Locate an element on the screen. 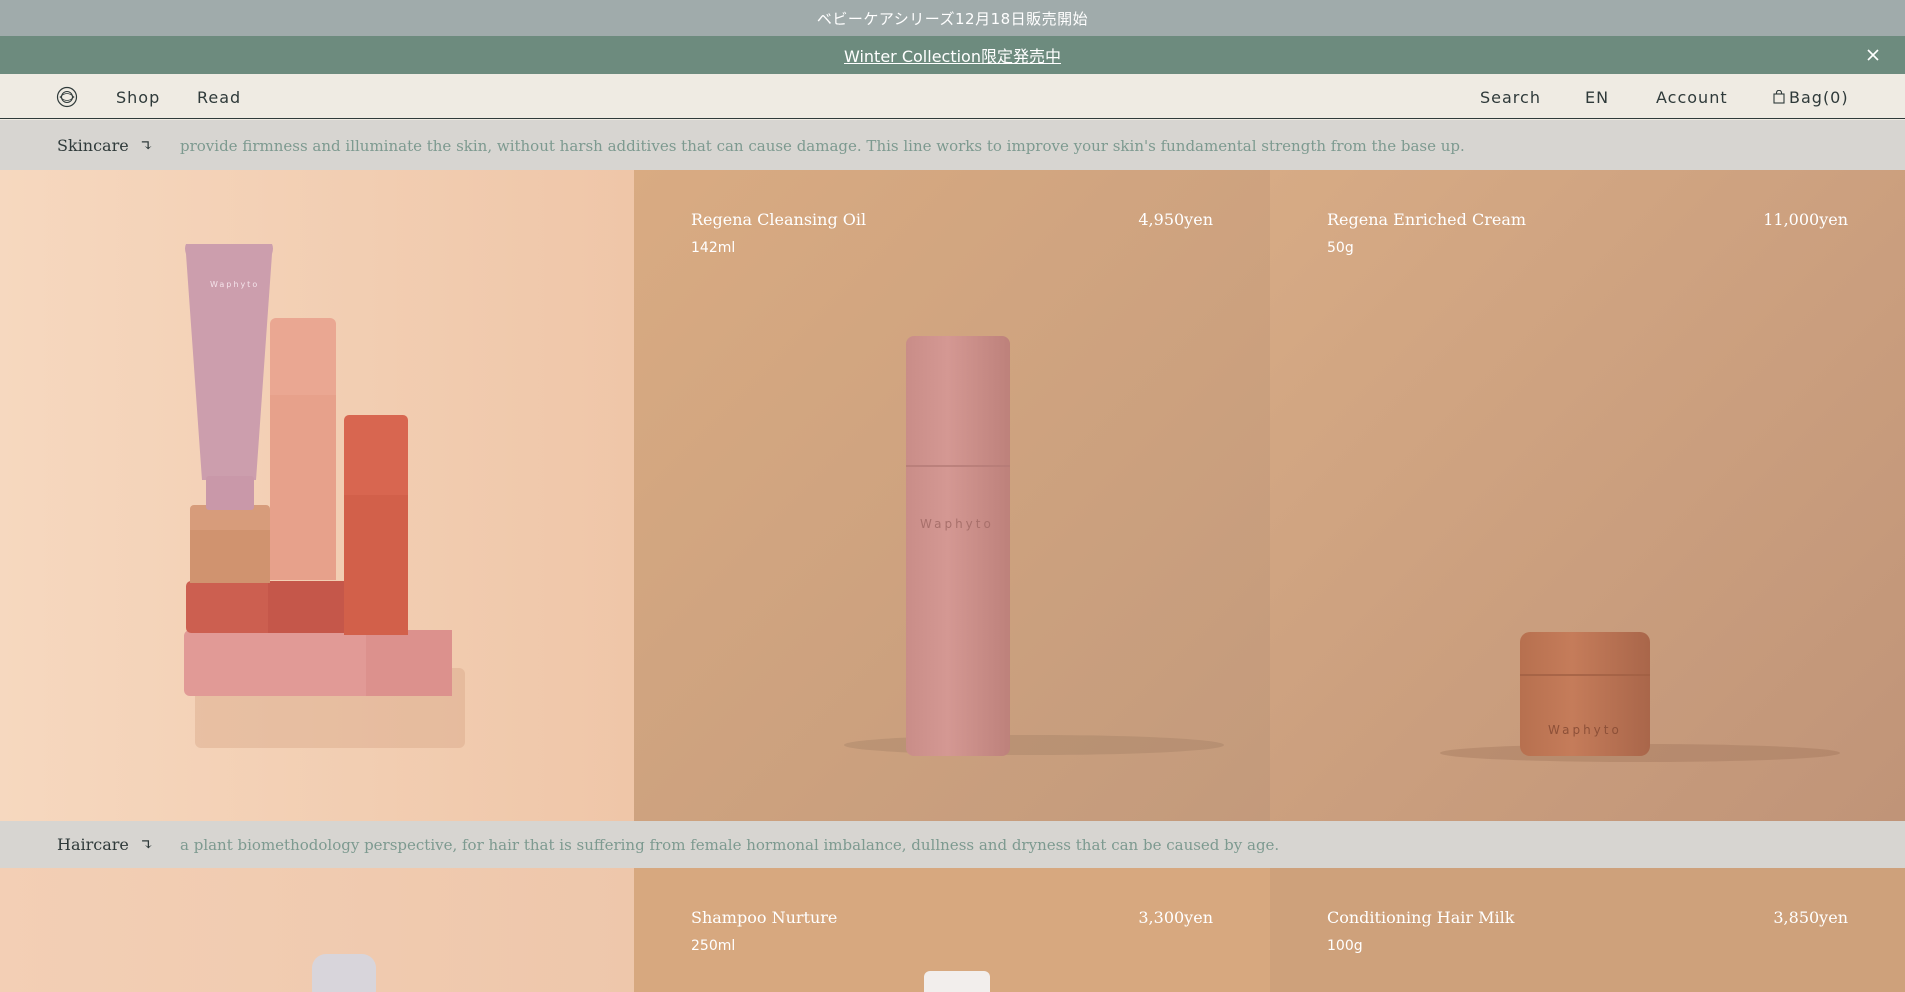  product-size: 250ml is located at coordinates (713, 946).